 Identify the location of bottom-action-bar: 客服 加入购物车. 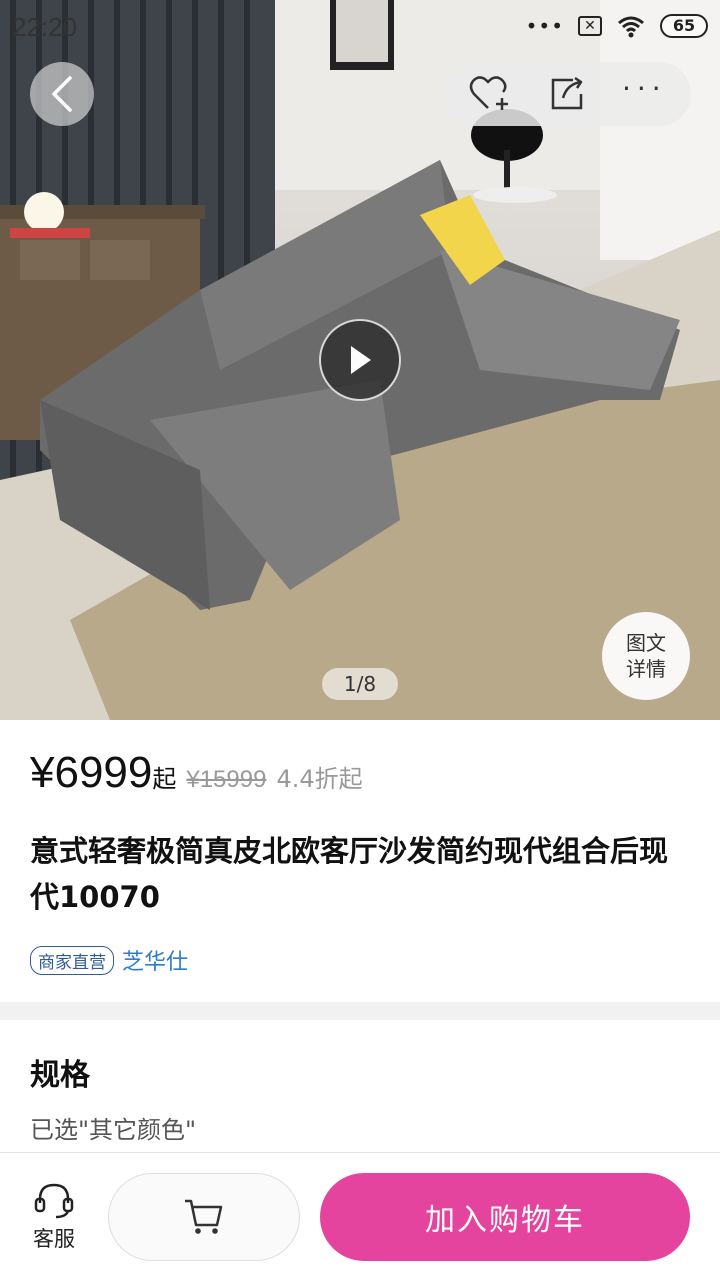
(360, 1216).